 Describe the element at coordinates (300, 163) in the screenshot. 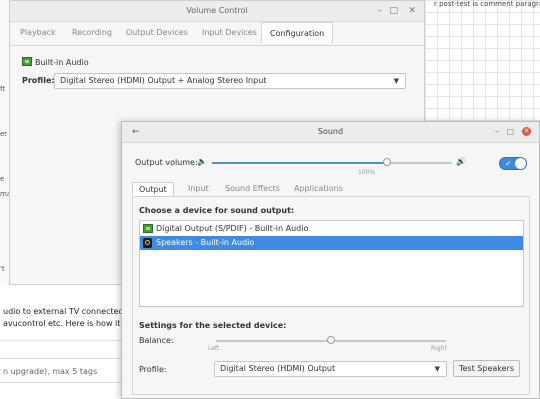

I see `output-volume-fill` at that location.